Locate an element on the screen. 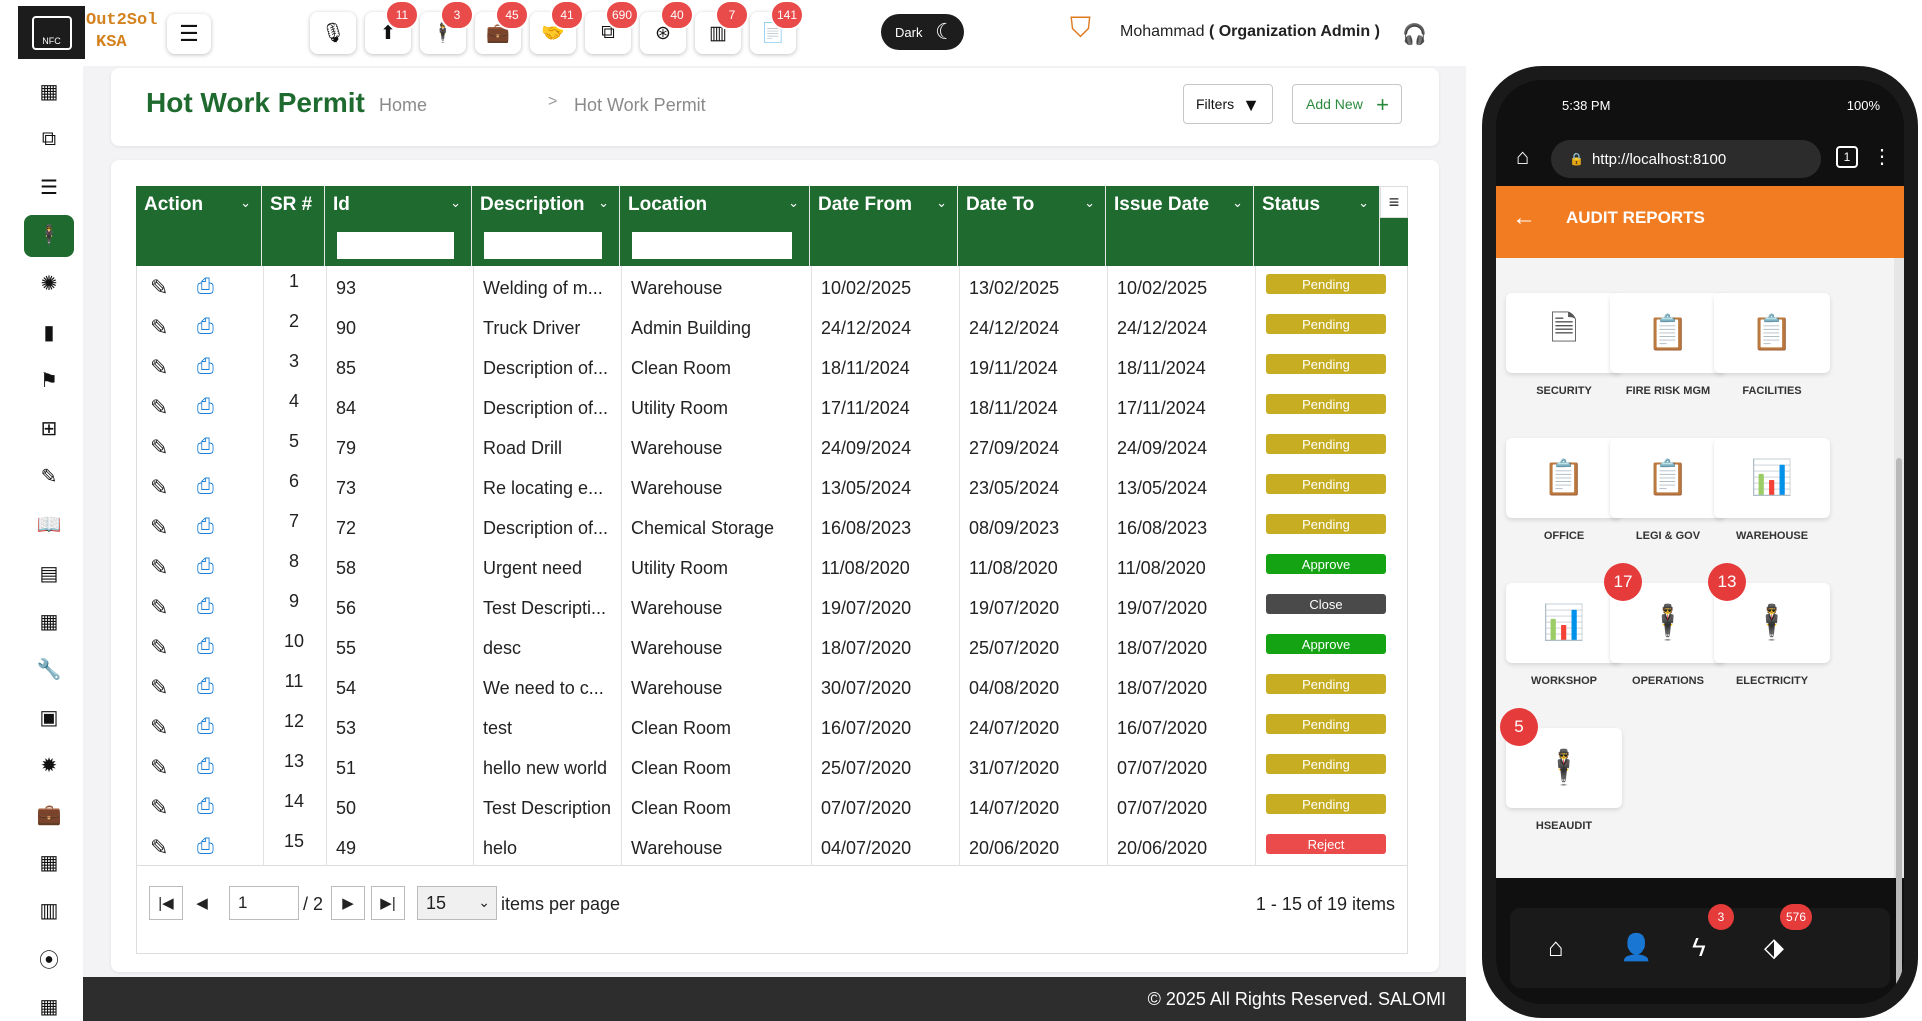 The height and width of the screenshot is (1021, 1922). sidebar-item-chip: ▣ is located at coordinates (49, 718).